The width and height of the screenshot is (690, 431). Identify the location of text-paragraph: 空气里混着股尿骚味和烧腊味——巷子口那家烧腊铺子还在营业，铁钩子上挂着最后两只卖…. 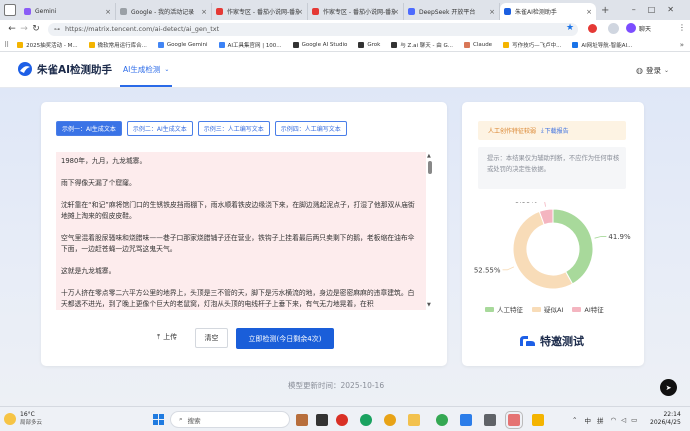
(238, 243).